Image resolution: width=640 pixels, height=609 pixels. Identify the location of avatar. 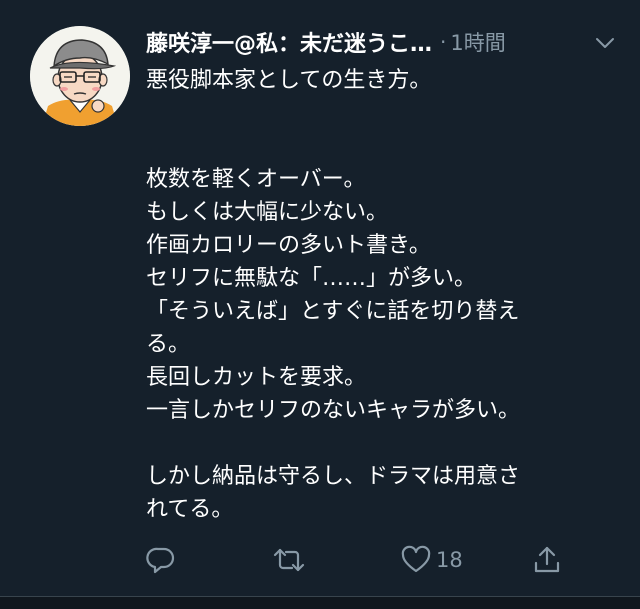
(80, 76).